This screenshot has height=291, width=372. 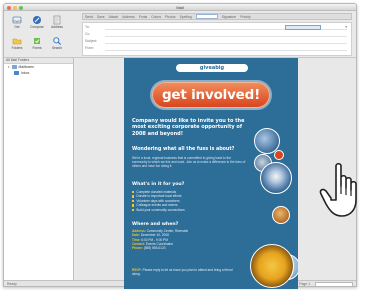 What do you see at coordinates (17, 48) in the screenshot?
I see `folders-label: Folders` at bounding box center [17, 48].